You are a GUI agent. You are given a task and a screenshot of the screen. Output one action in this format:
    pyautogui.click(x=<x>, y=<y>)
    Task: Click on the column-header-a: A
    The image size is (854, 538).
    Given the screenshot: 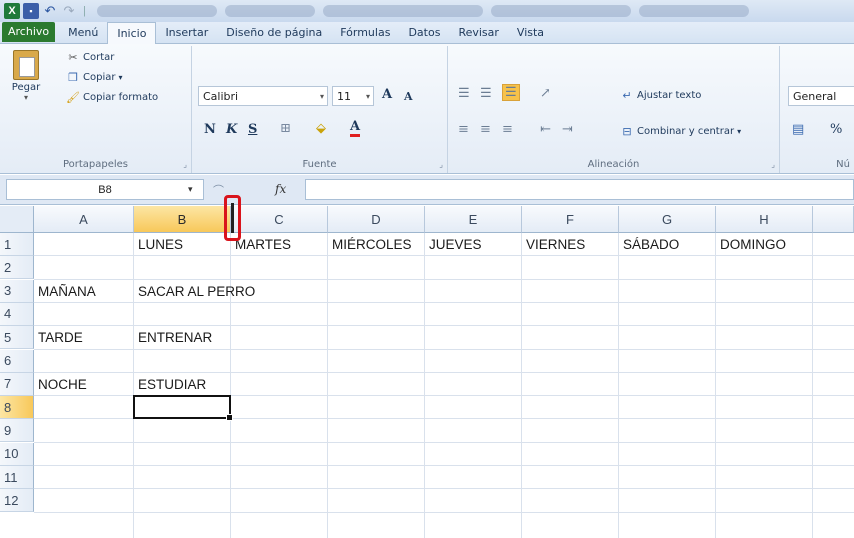 What is the action you would take?
    pyautogui.click(x=84, y=219)
    